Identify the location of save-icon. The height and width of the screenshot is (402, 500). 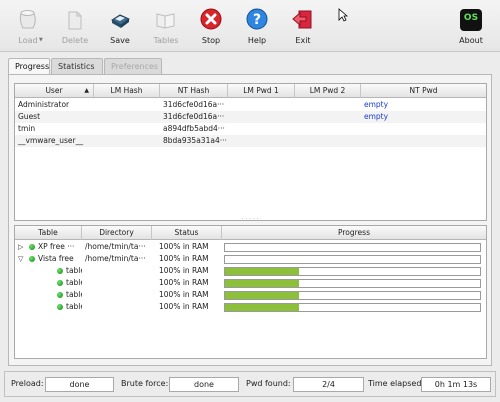
(120, 21).